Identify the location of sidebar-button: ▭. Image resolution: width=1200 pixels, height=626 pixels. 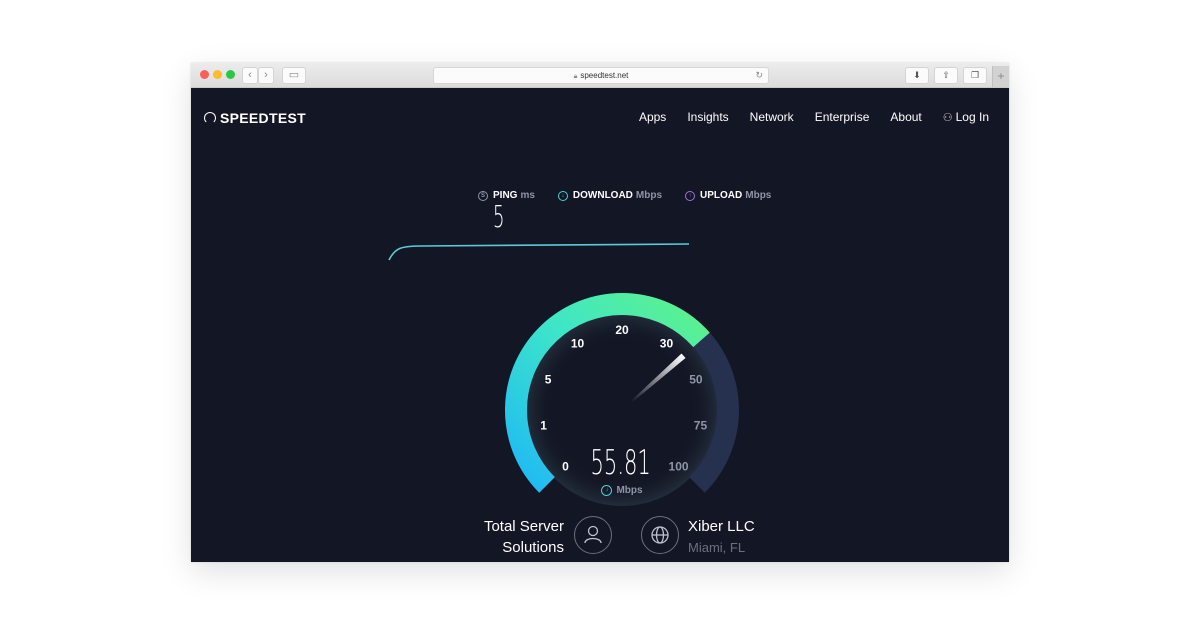
(294, 75).